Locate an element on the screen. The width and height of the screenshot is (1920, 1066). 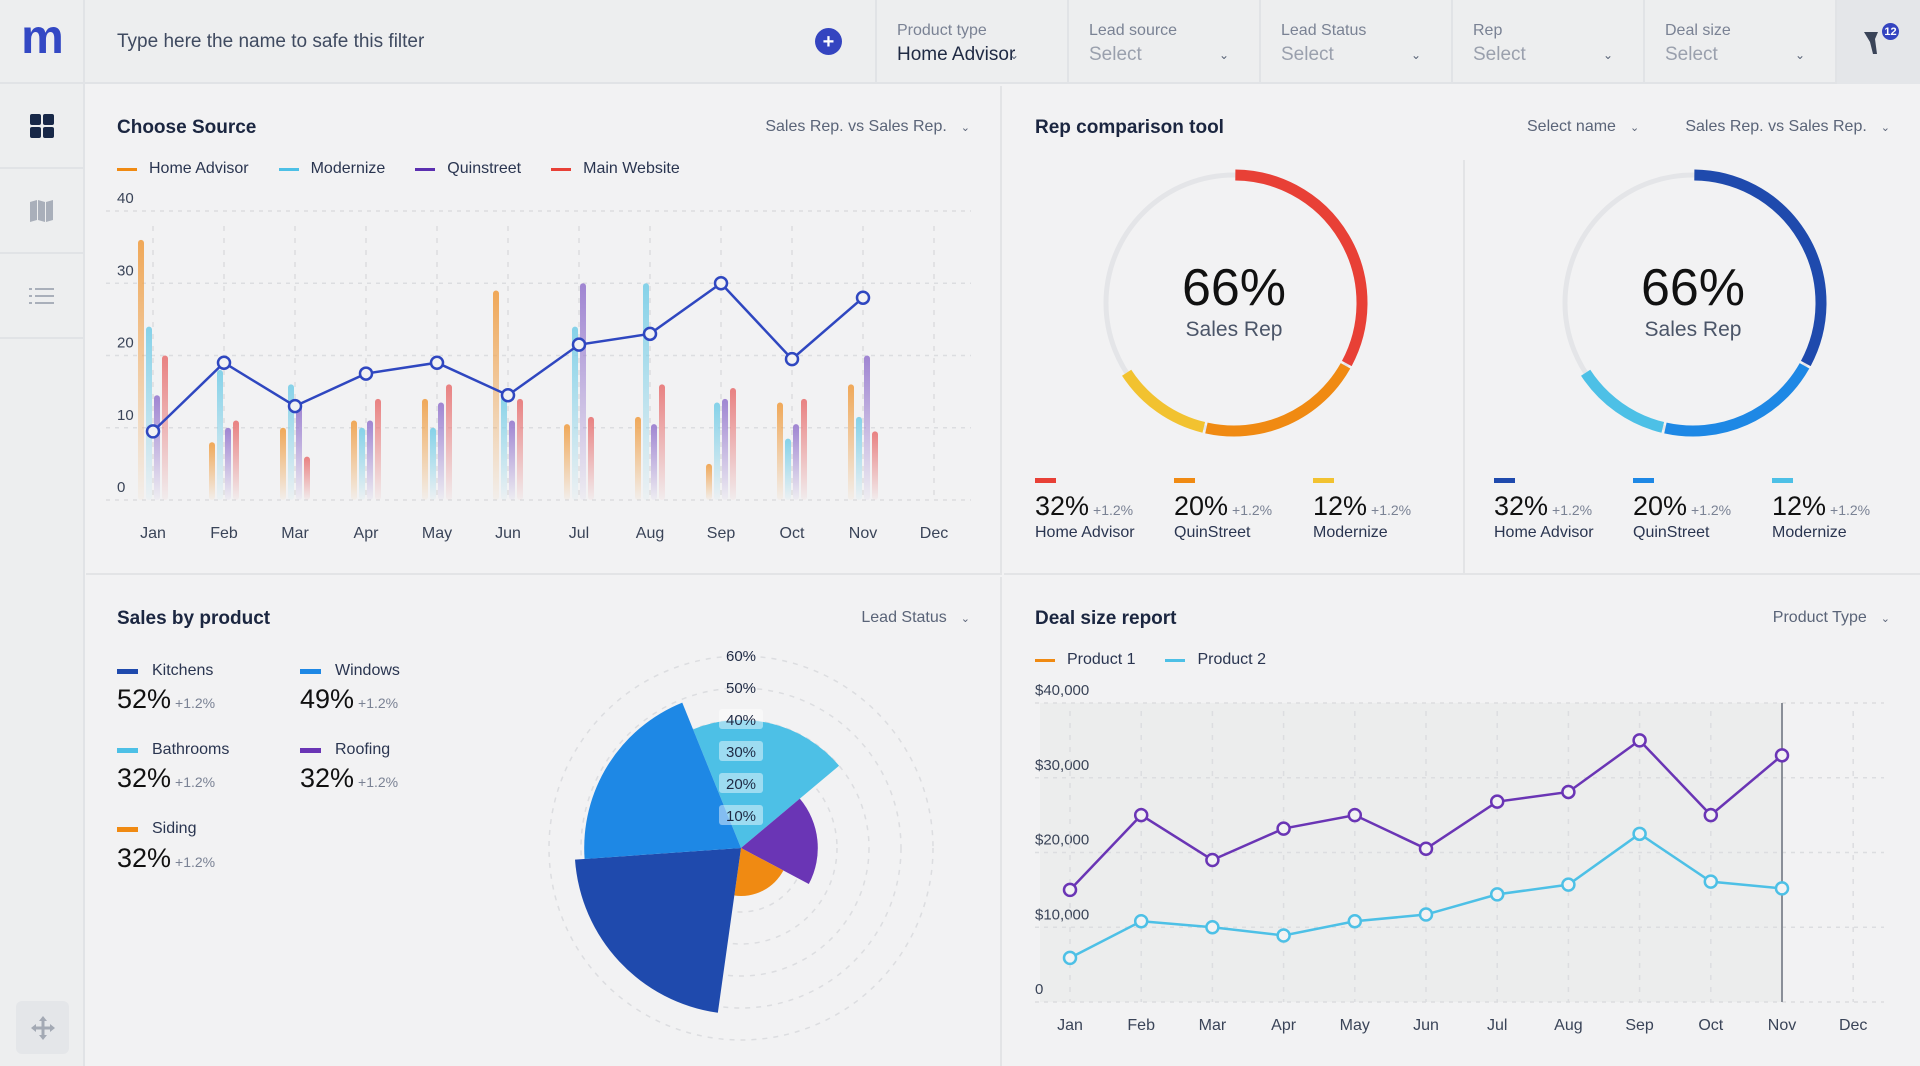
x-tick-label: Jul is located at coordinates (1497, 1025).